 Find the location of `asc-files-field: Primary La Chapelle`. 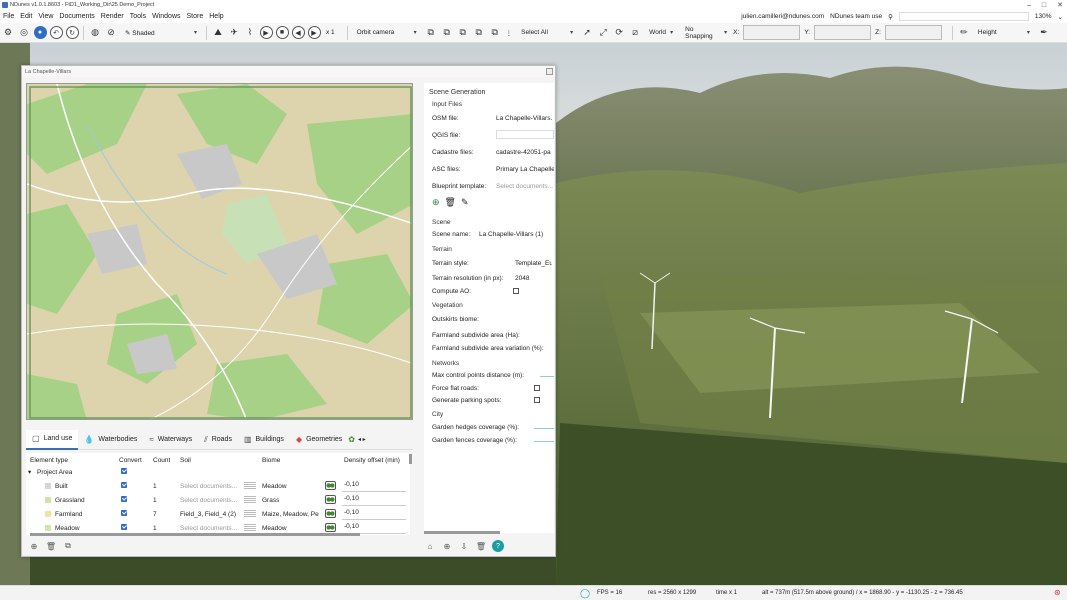

asc-files-field: Primary La Chapelle is located at coordinates (525, 169).